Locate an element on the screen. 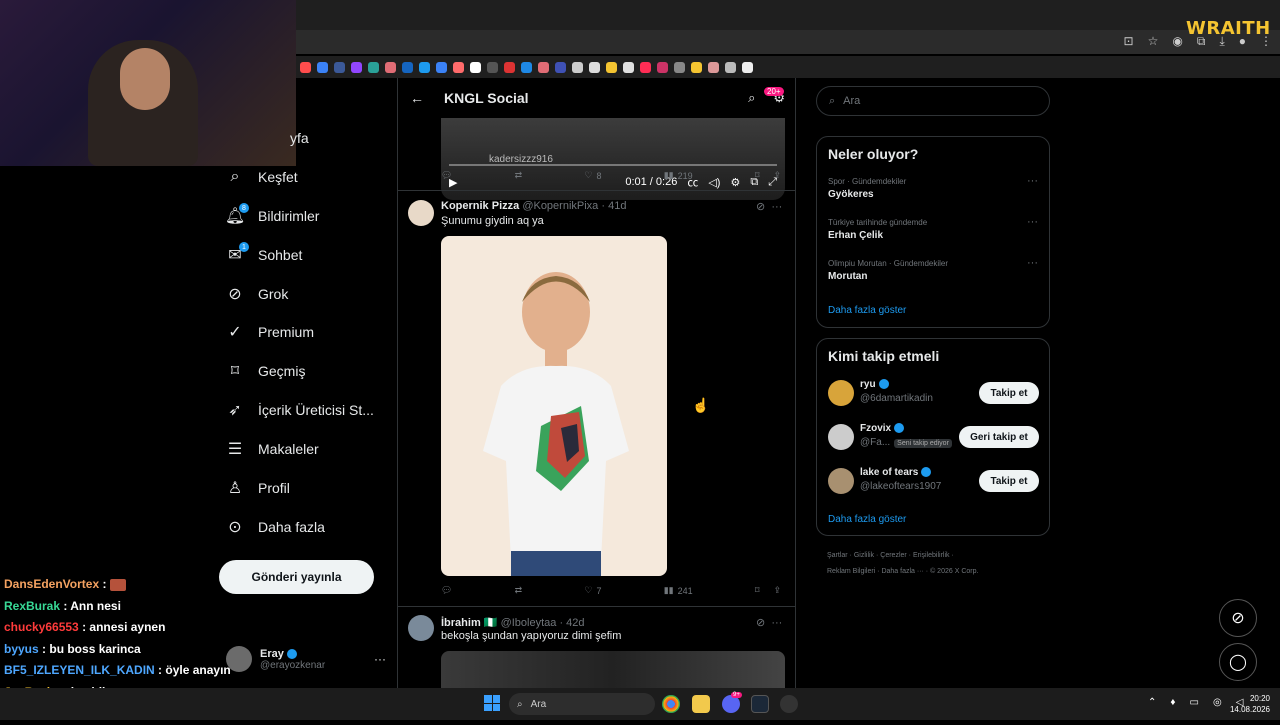  video-player: kadersizzz916 ▶ 0:01 / 0:26 ㏄ ◁) ⚙ ⧉ ⤢ is located at coordinates (613, 159).